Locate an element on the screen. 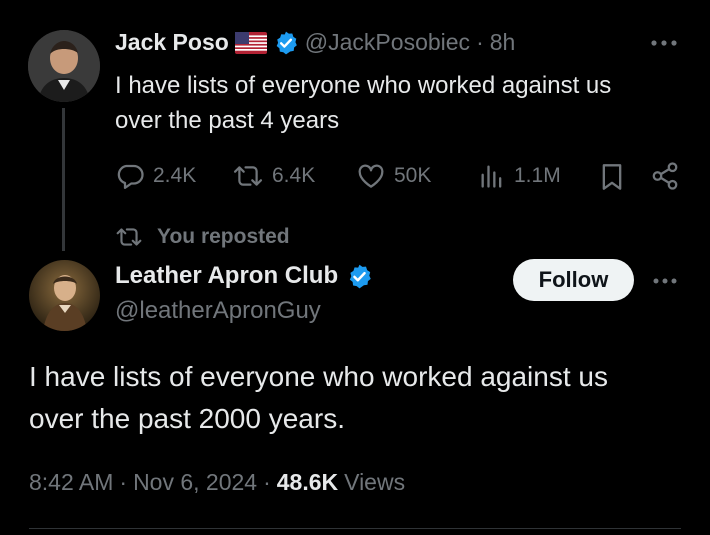 This screenshot has height=535, width=710. views-count: 48.6K is located at coordinates (307, 482).